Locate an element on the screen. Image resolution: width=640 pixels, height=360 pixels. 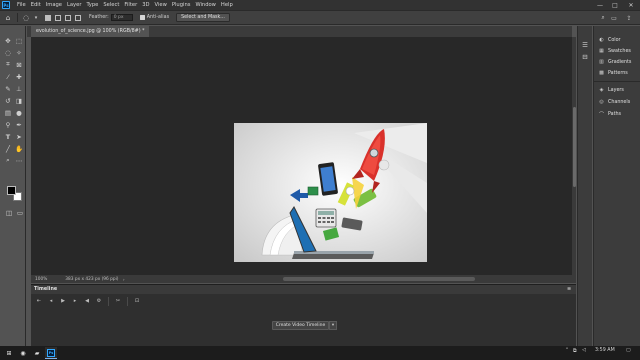
workspace-icon: ▭ is located at coordinates (614, 18).